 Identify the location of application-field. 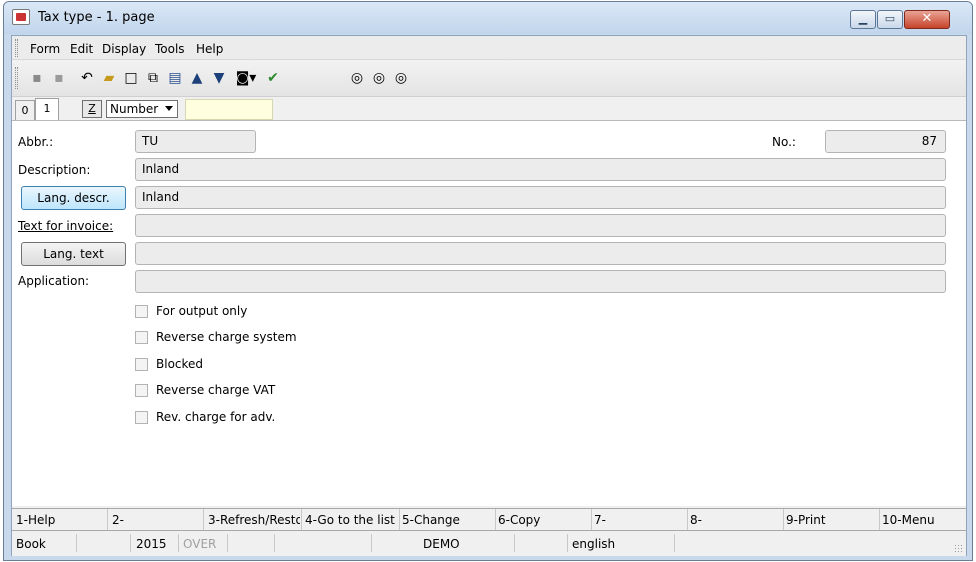
(540, 281).